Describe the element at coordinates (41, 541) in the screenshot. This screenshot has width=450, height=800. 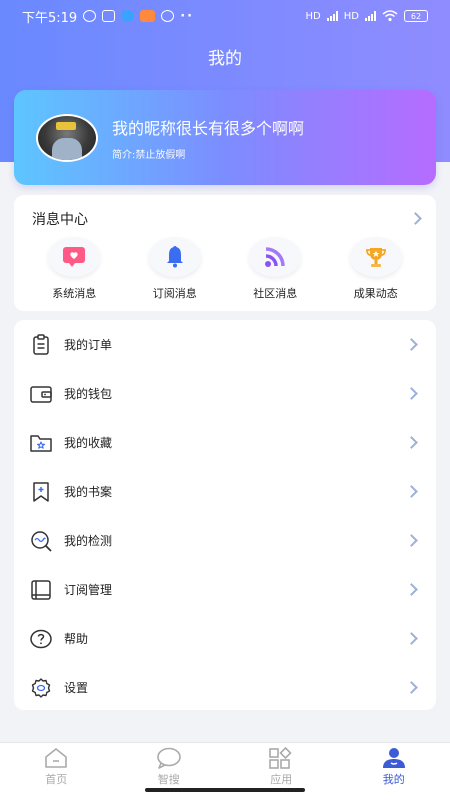
I see `magnifier-wave-icon` at that location.